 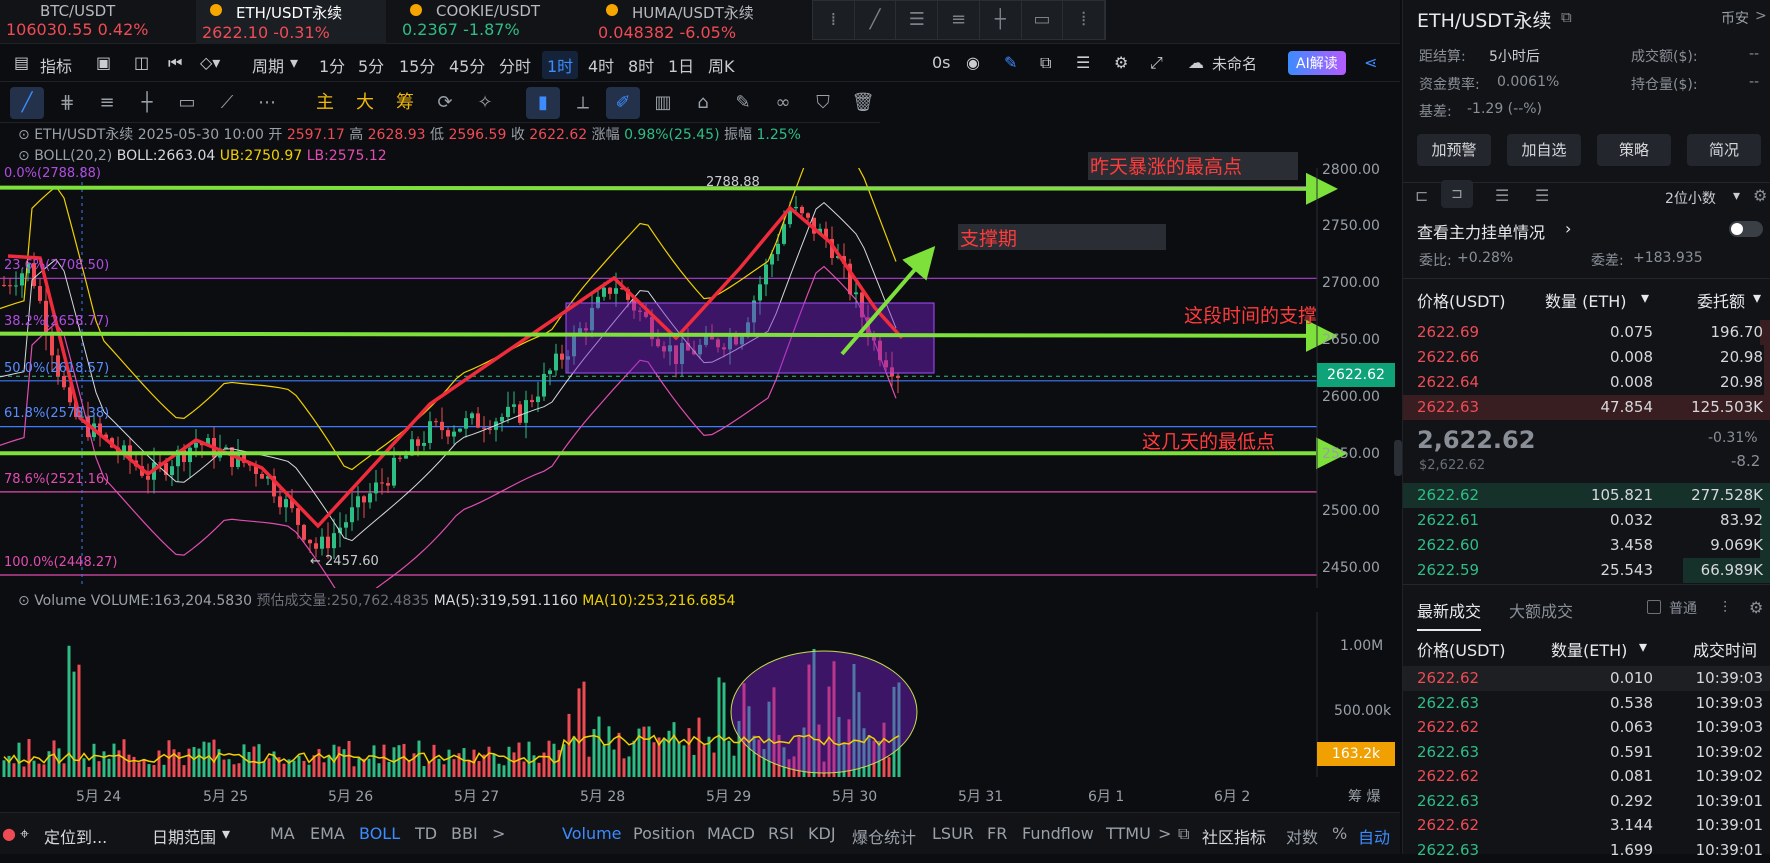 What do you see at coordinates (988, 237) in the screenshot?
I see `annotation-support-period: 支撑期` at bounding box center [988, 237].